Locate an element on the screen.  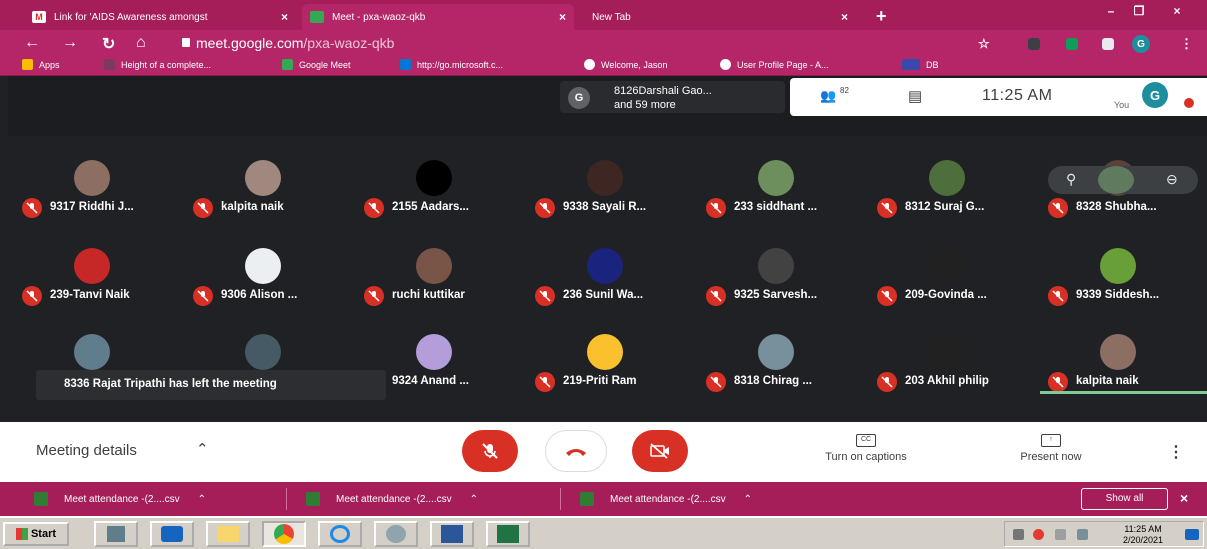
bookmark-star-icon: ☆ is located at coordinates (984, 44).